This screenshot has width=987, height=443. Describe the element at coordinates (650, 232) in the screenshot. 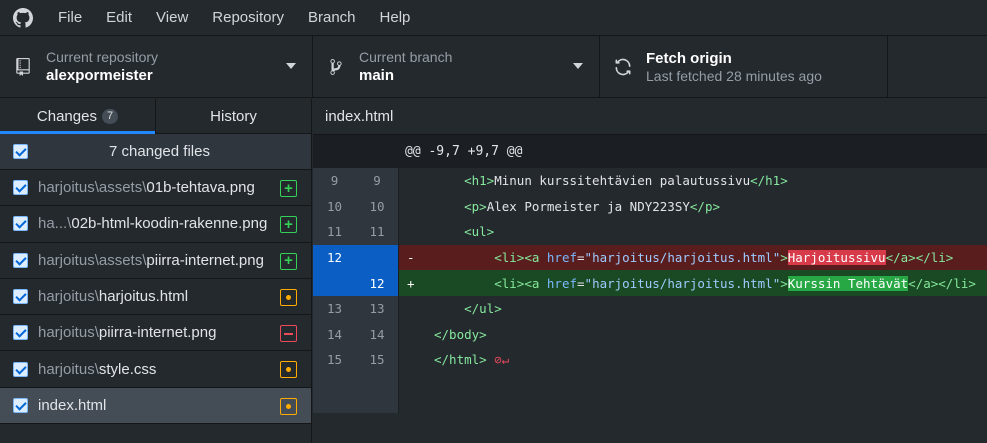

I see `diff-line-ctx: 11 11 <ul>` at that location.